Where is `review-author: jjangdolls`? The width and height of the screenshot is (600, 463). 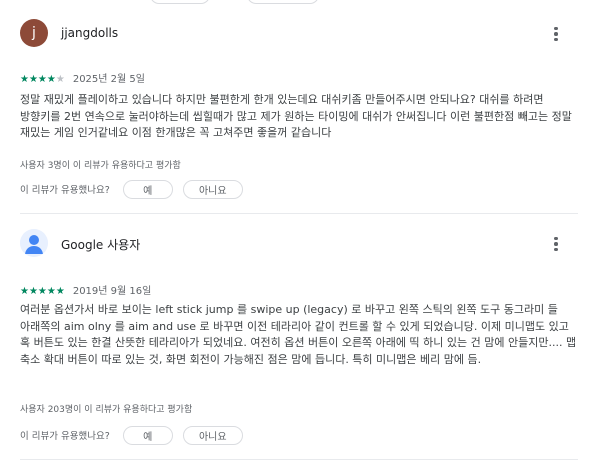
review-author: jjangdolls is located at coordinates (90, 33).